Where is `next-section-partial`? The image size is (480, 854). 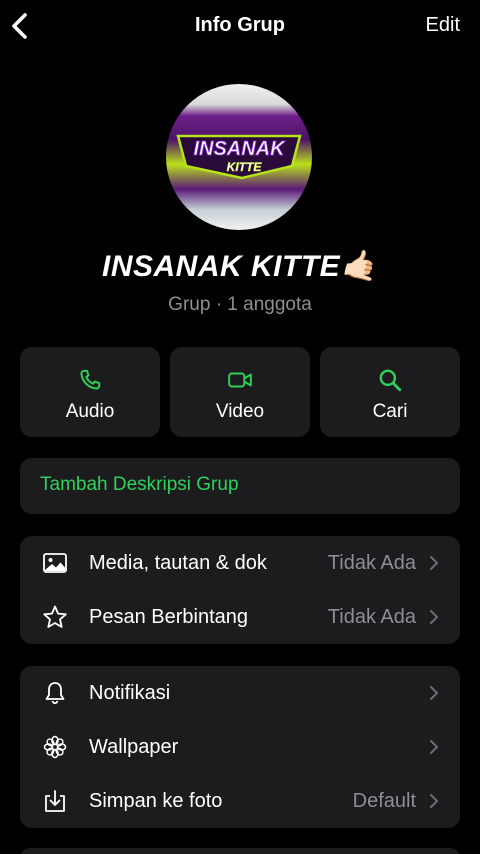 next-section-partial is located at coordinates (240, 851).